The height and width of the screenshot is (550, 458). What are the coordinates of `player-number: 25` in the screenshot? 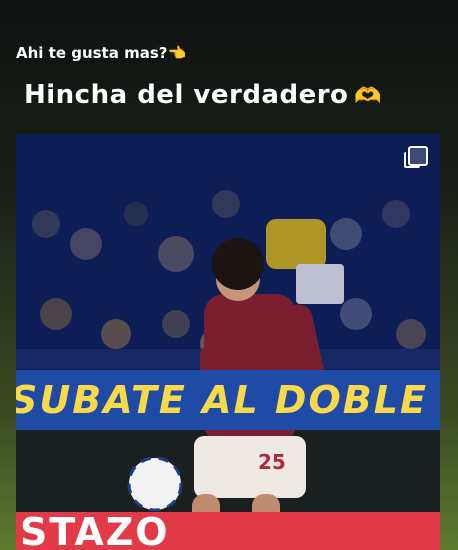 It's located at (272, 462).